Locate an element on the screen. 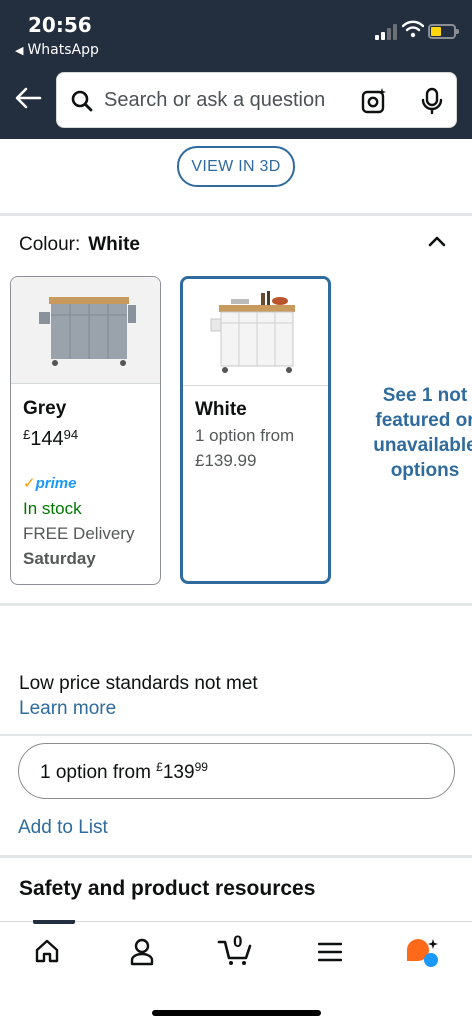  learn-more-link: Learn more is located at coordinates (67, 709).